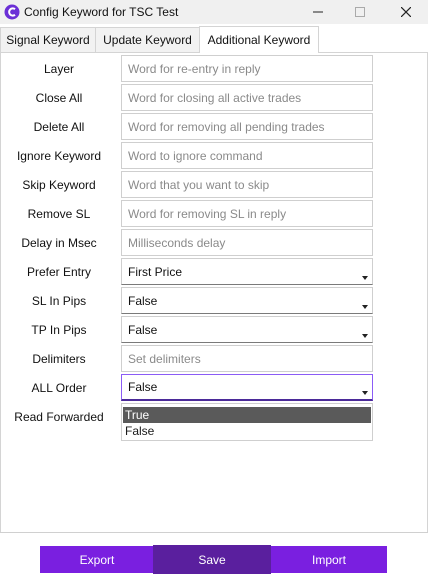 Image resolution: width=428 pixels, height=583 pixels. I want to click on skip-keyword-label: Skip Keyword, so click(59, 185).